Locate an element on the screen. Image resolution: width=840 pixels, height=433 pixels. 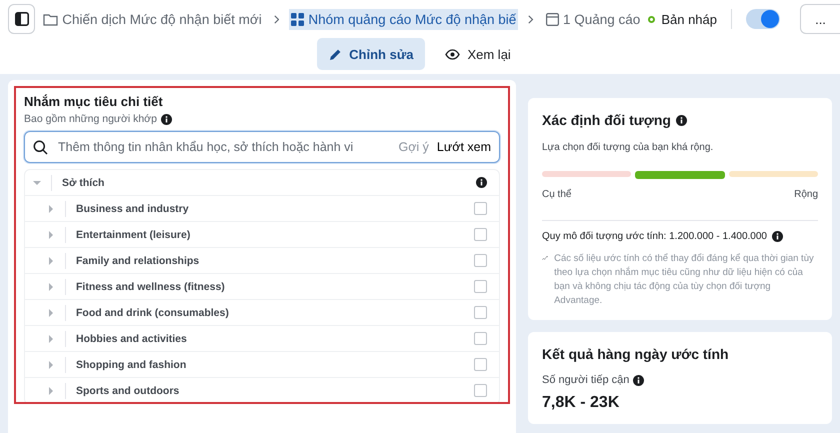
sidebar-toggle-button is located at coordinates (22, 19).